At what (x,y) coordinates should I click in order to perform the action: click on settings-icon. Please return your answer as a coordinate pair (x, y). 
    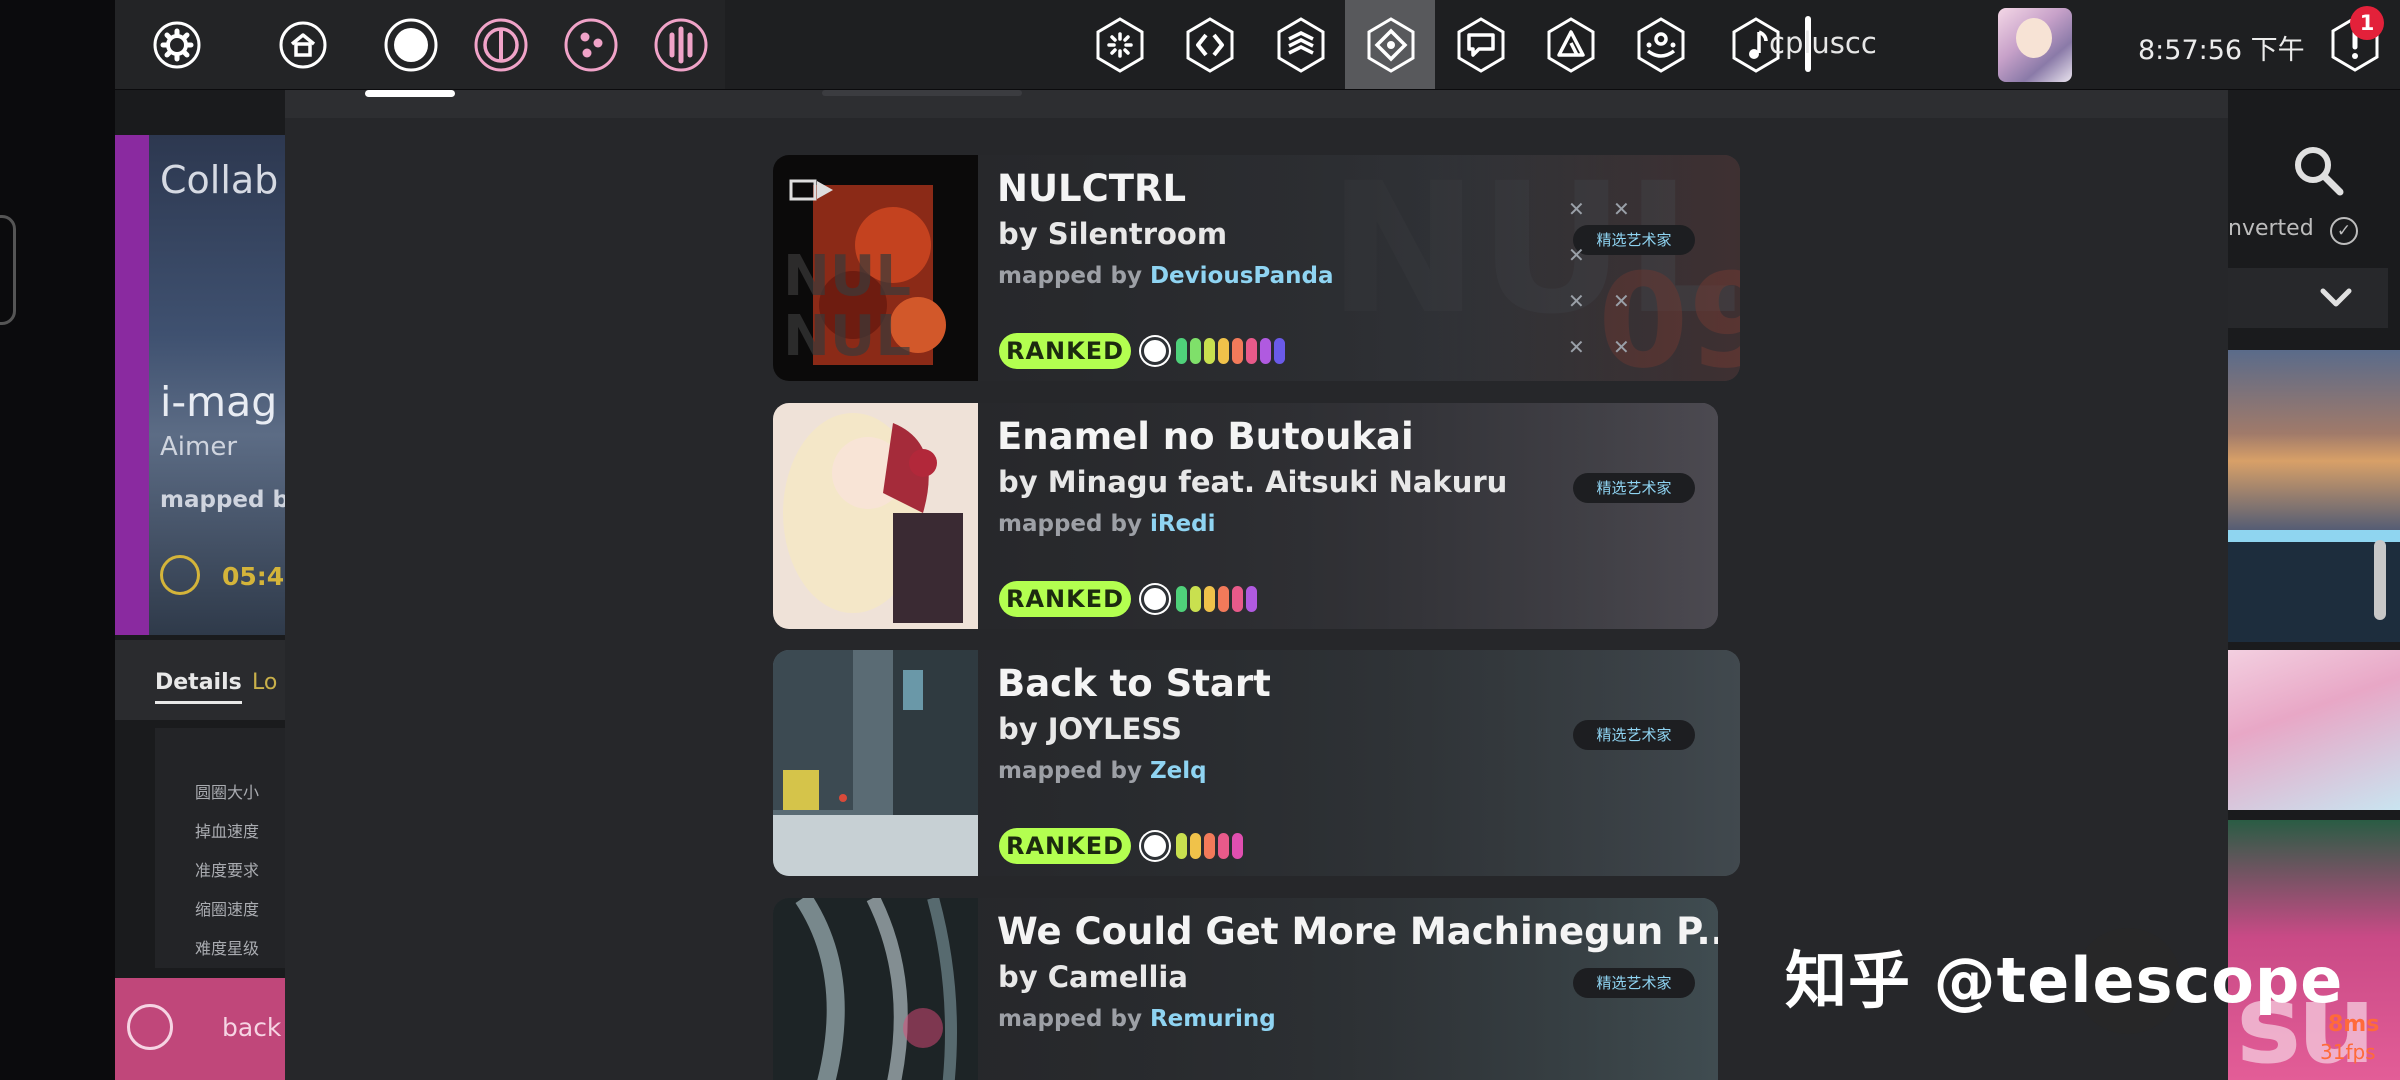
    Looking at the image, I should click on (177, 45).